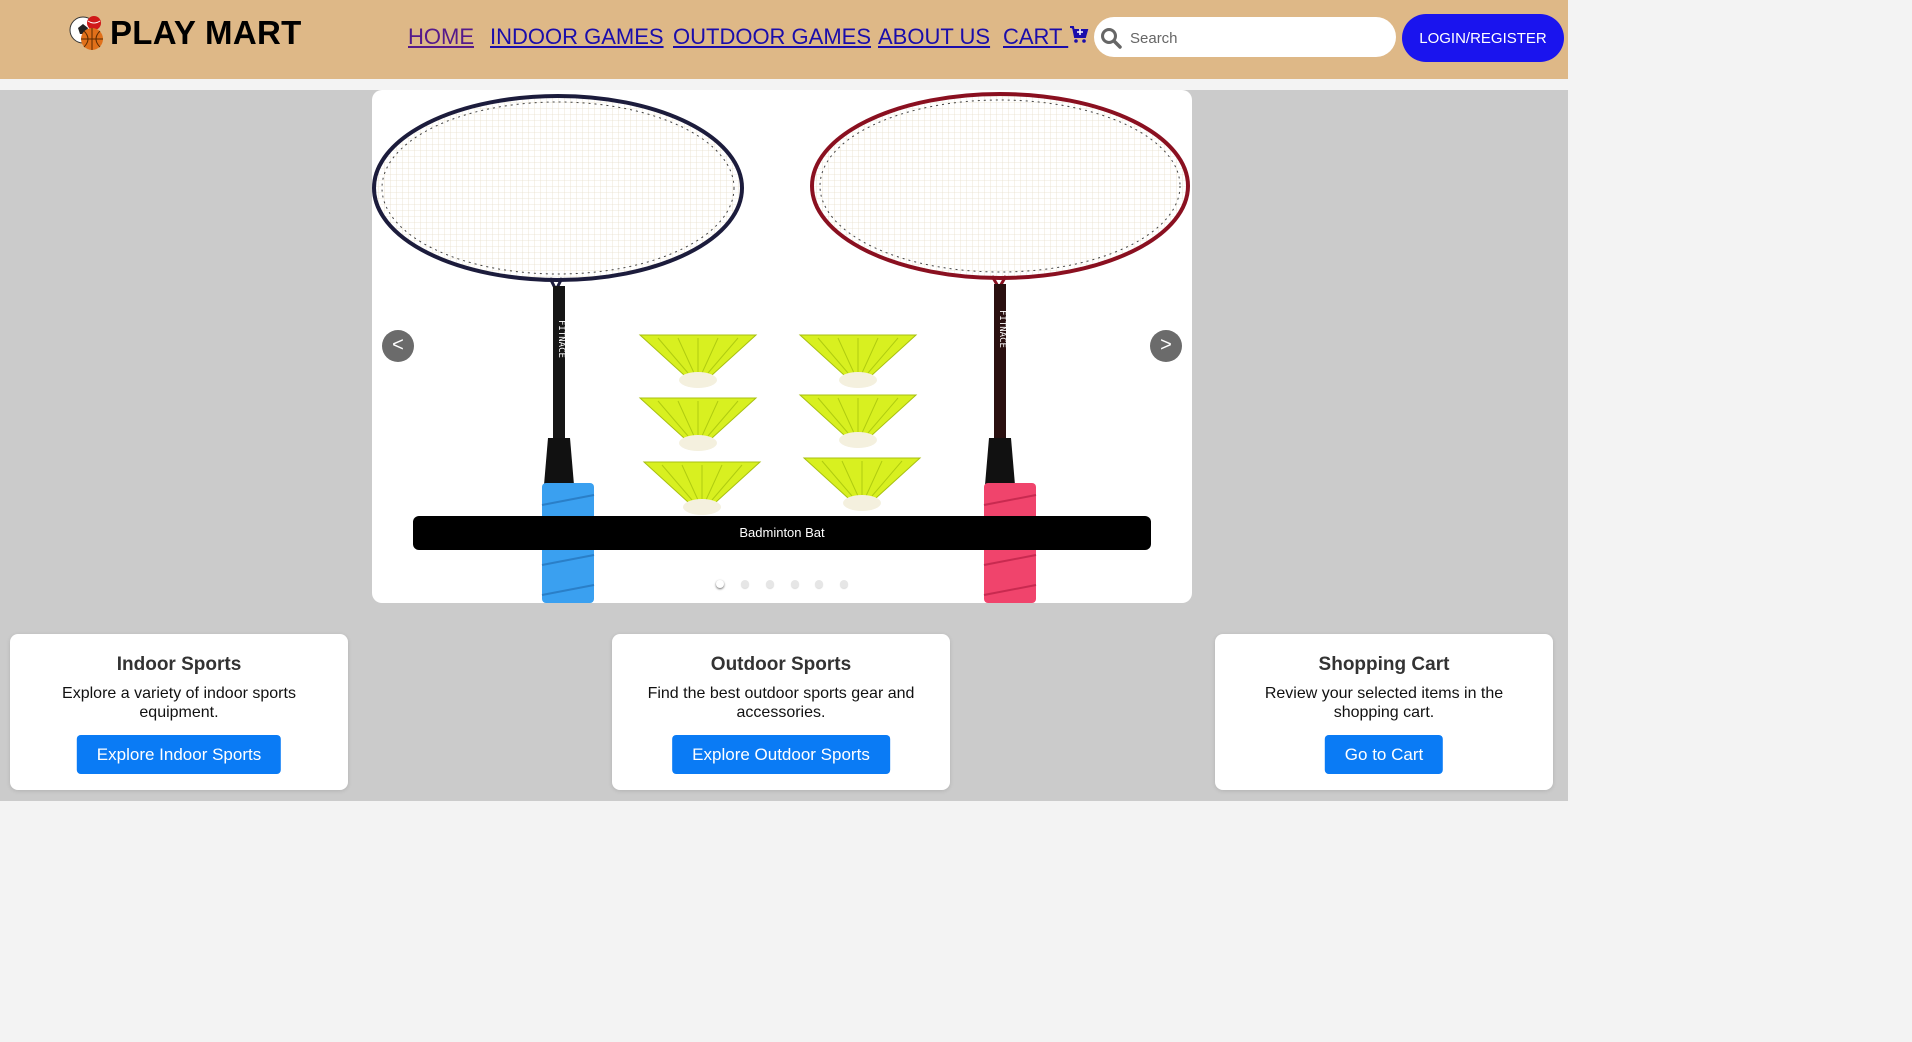  Describe the element at coordinates (86, 33) in the screenshot. I see `sports-balls-icon` at that location.